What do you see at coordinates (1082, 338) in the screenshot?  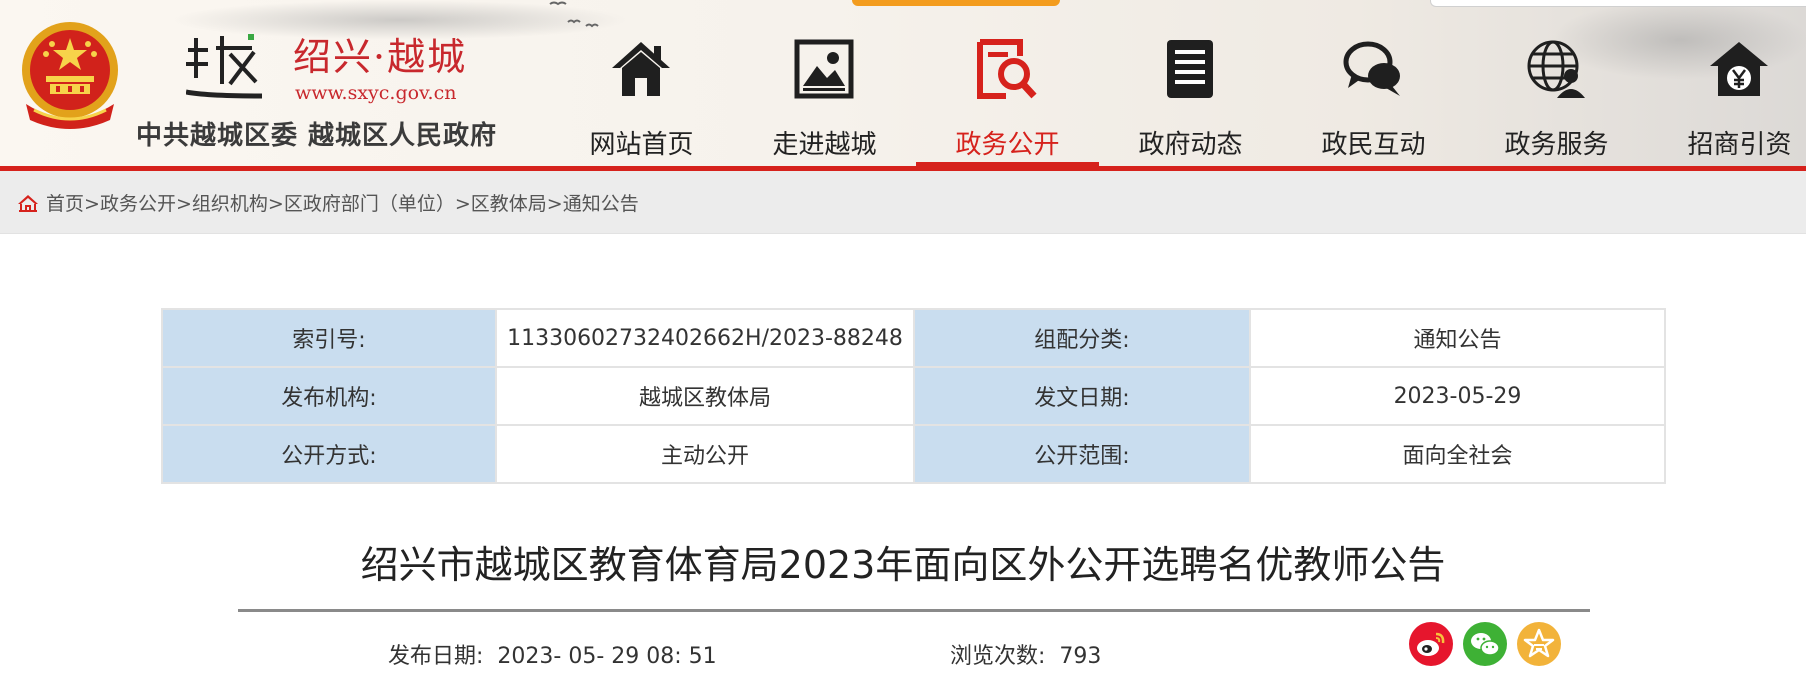 I see `info-key: 组配分类:` at bounding box center [1082, 338].